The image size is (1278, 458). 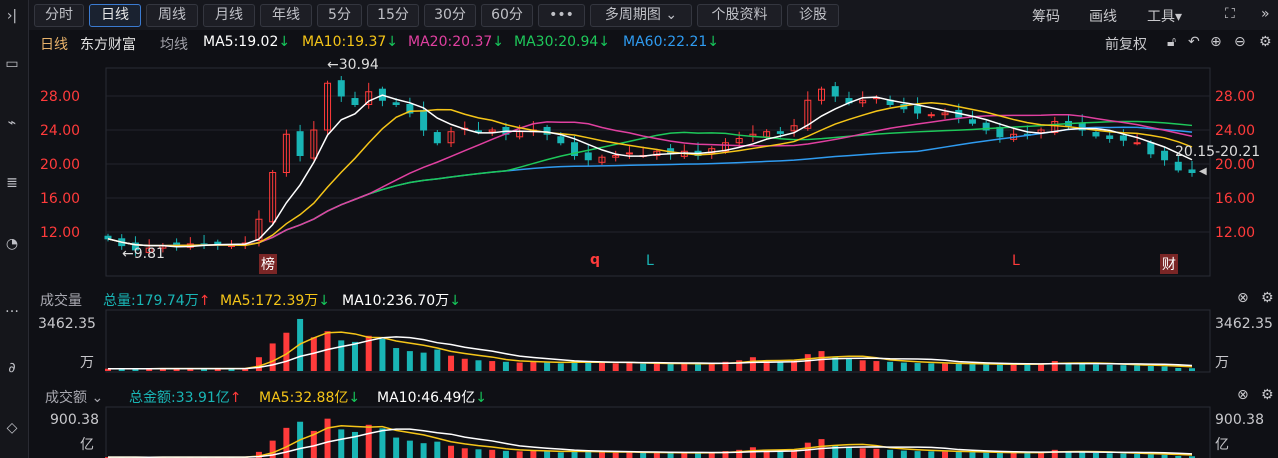 I want to click on amount-title-dropdown: 成交额 ⌄, so click(x=74, y=397).